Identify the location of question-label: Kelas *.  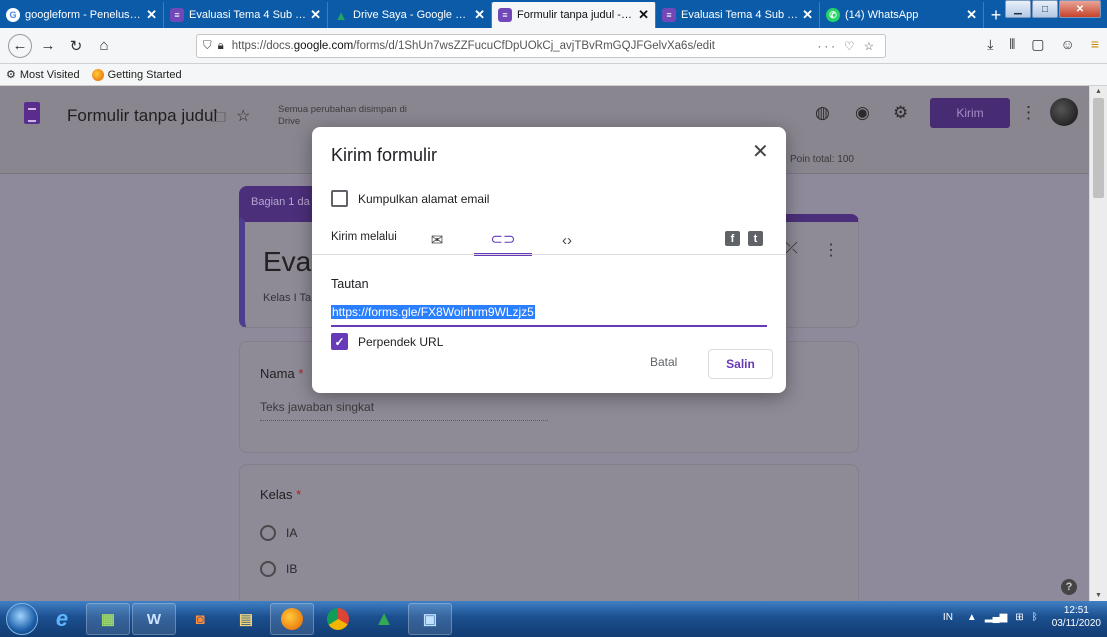
(281, 494).